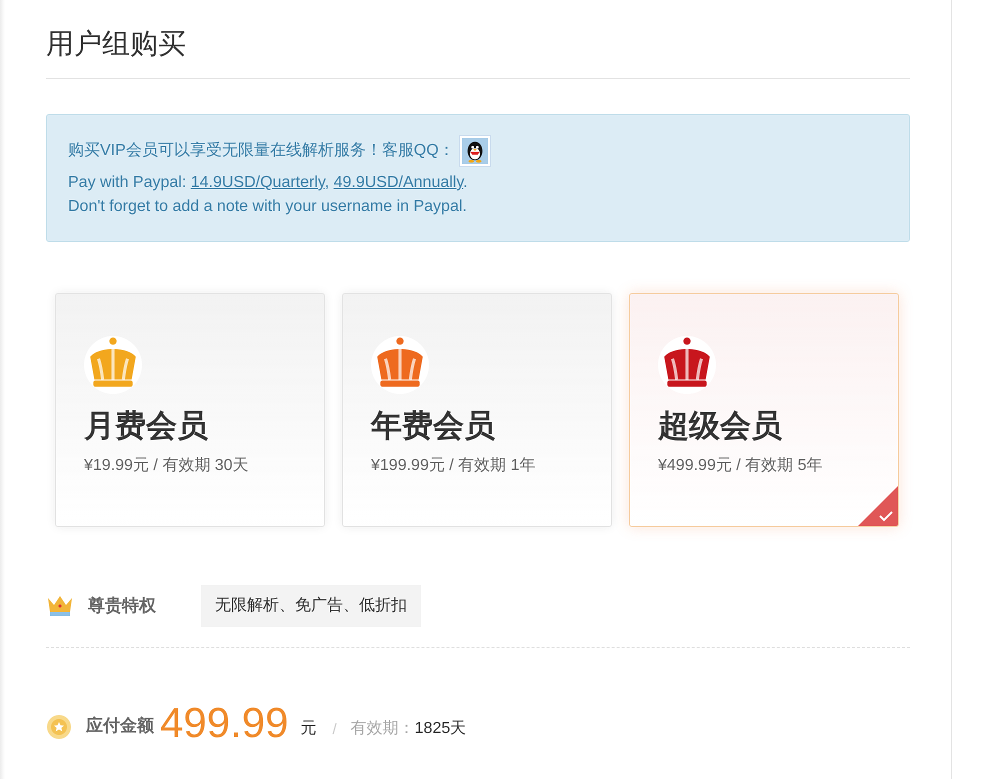 This screenshot has width=999, height=779. What do you see at coordinates (122, 606) in the screenshot?
I see `privilege-label: 尊贵特权` at bounding box center [122, 606].